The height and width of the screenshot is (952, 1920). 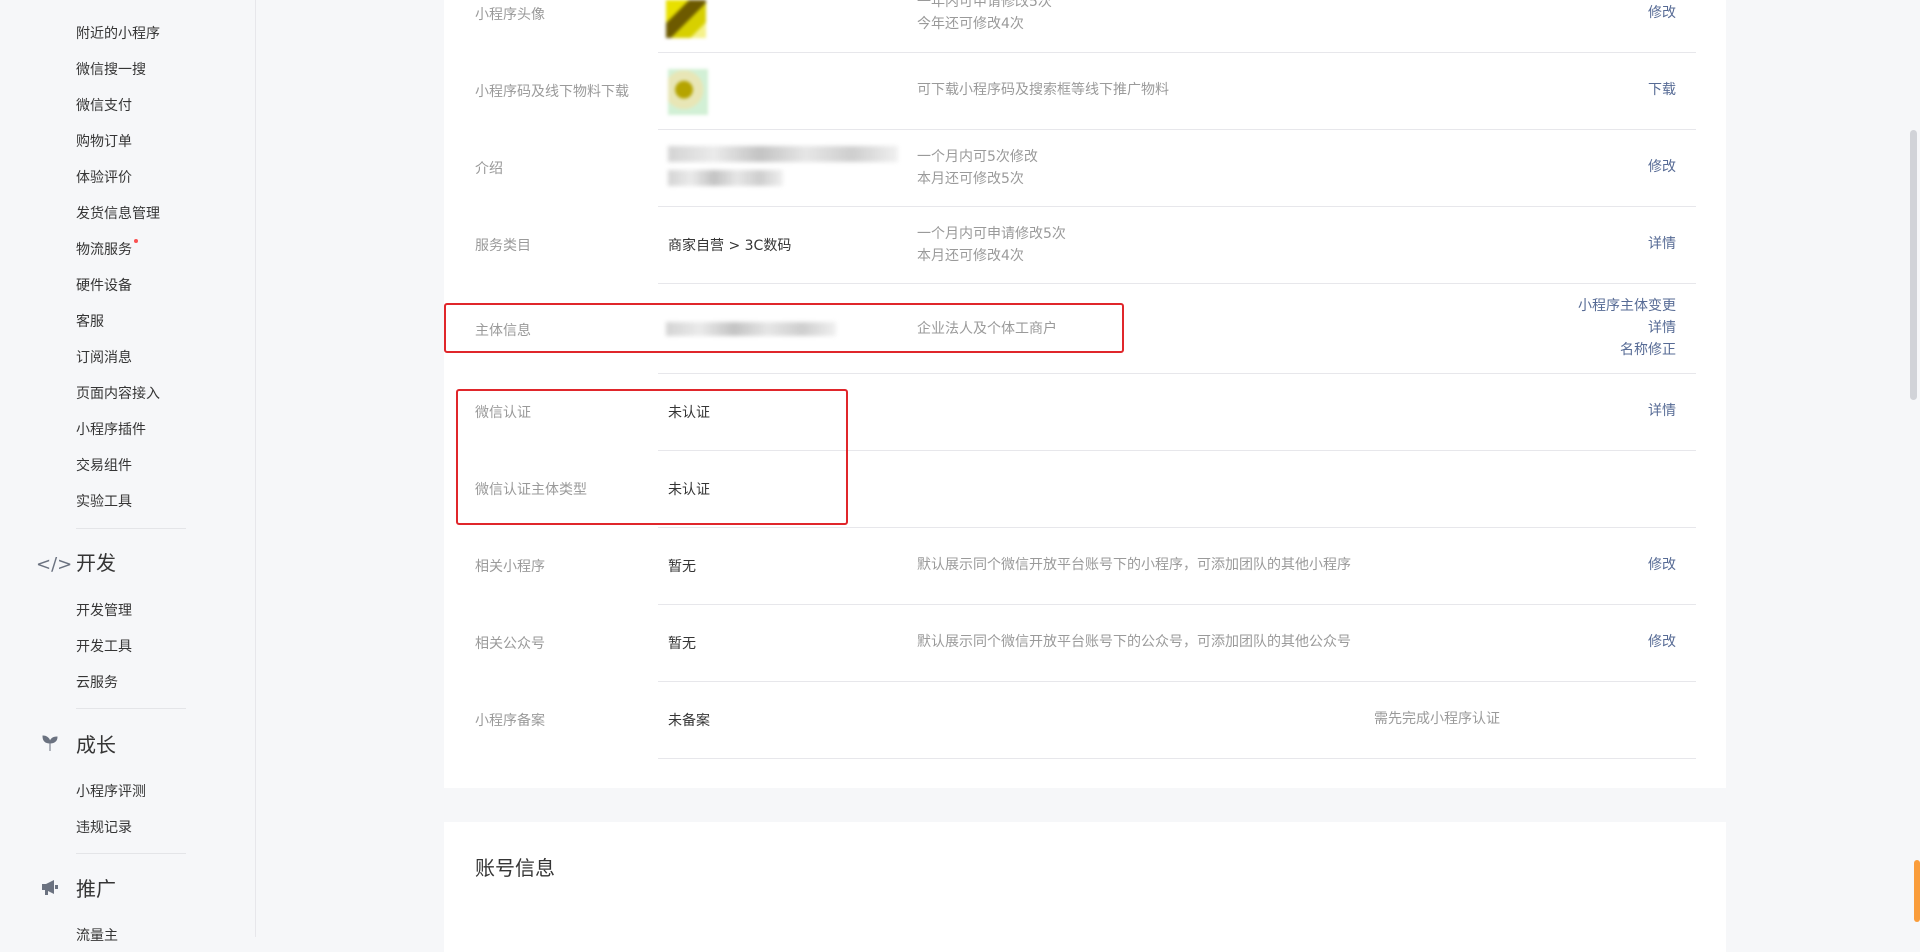 I want to click on sidebar-item-label: 购物订单, so click(x=104, y=142).